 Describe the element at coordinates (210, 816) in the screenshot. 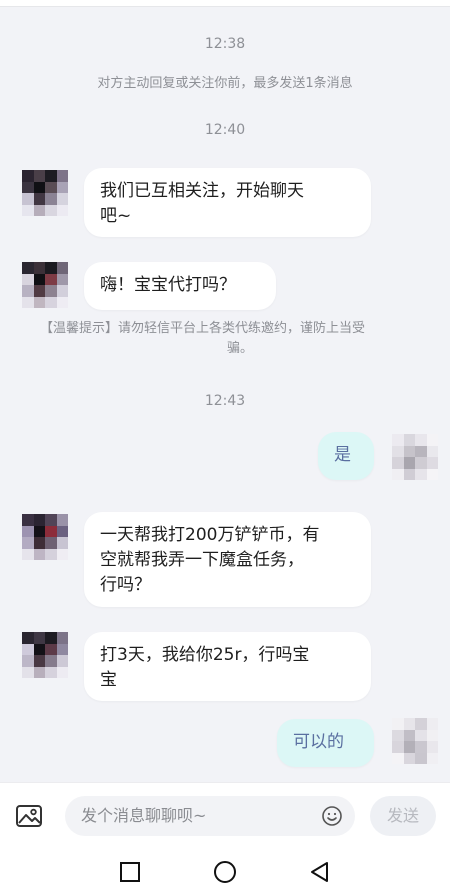

I see `message-input: 发个消息聊聊呗~` at that location.